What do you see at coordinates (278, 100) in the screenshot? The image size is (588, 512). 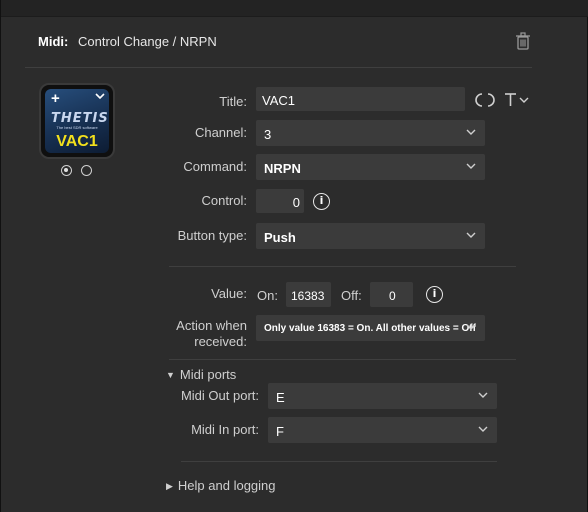 I see `title-value: VAC1` at bounding box center [278, 100].